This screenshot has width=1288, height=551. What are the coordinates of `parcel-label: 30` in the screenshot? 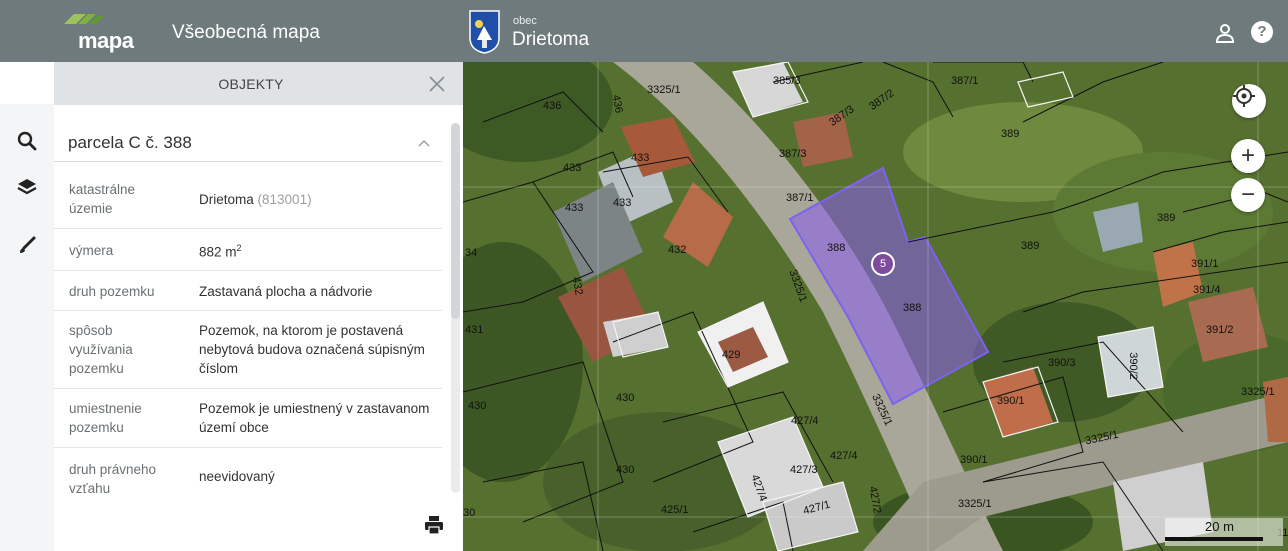 It's located at (469, 513).